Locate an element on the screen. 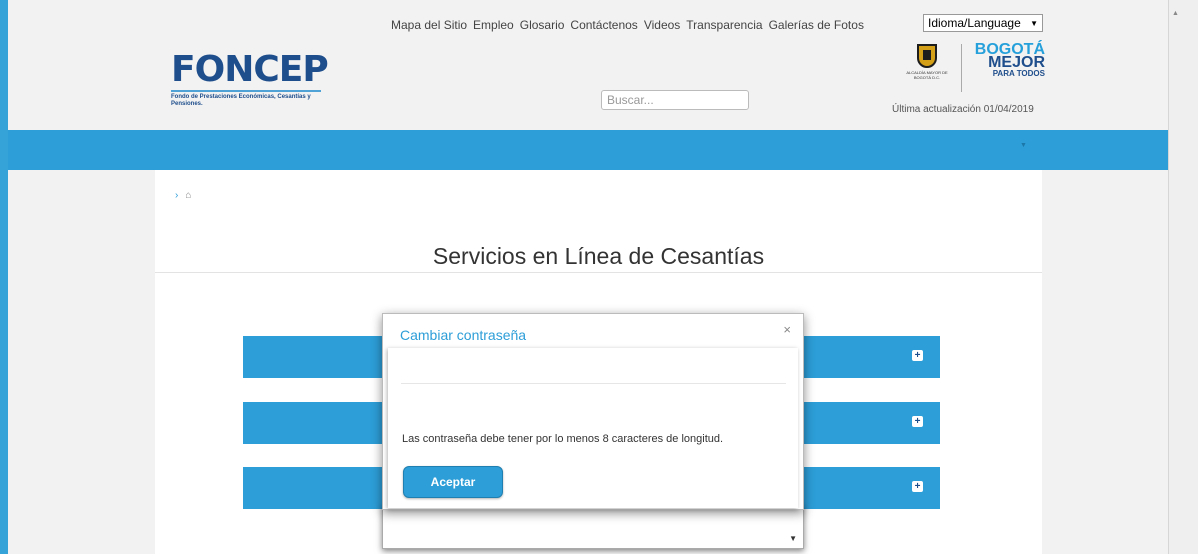 Image resolution: width=1198 pixels, height=554 pixels. scrollbar-track is located at coordinates (1183, 277).